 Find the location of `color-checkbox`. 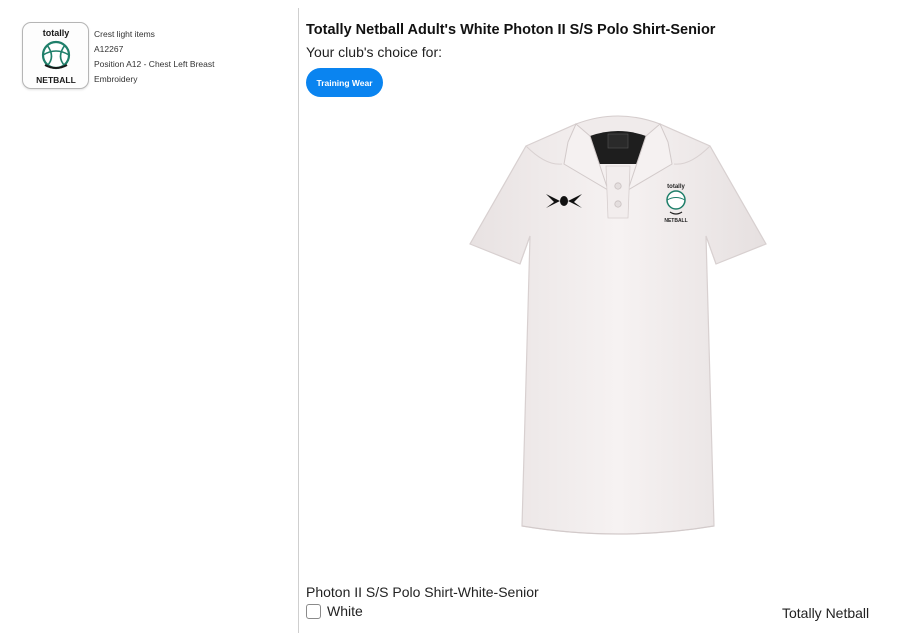

color-checkbox is located at coordinates (313, 611).